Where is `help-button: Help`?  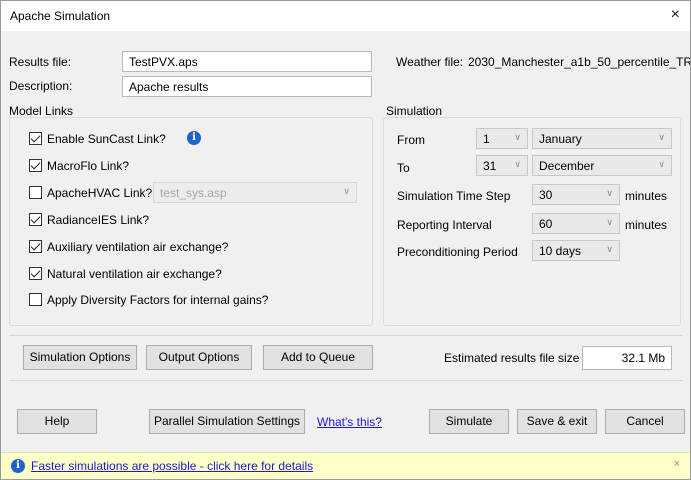
help-button: Help is located at coordinates (57, 421).